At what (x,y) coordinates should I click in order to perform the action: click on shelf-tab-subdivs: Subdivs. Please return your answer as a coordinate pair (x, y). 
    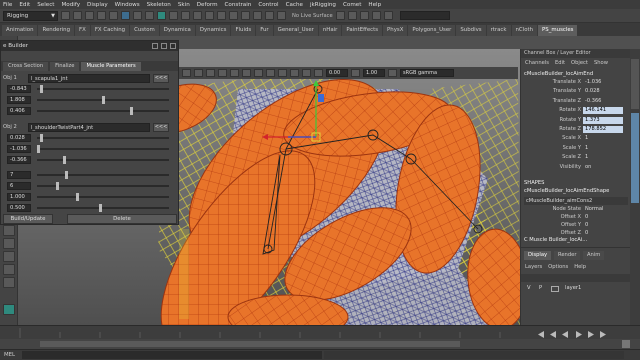
    Looking at the image, I should click on (471, 30).